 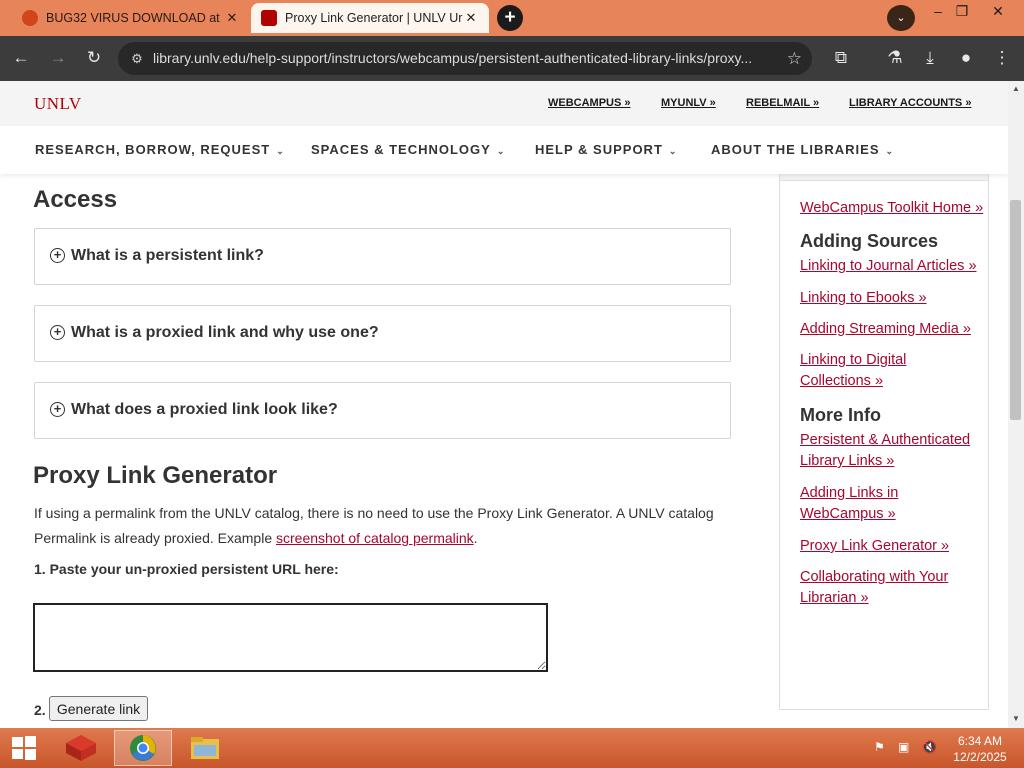 What do you see at coordinates (599, 149) in the screenshot?
I see `nav-label: HELP & SUPPORT` at bounding box center [599, 149].